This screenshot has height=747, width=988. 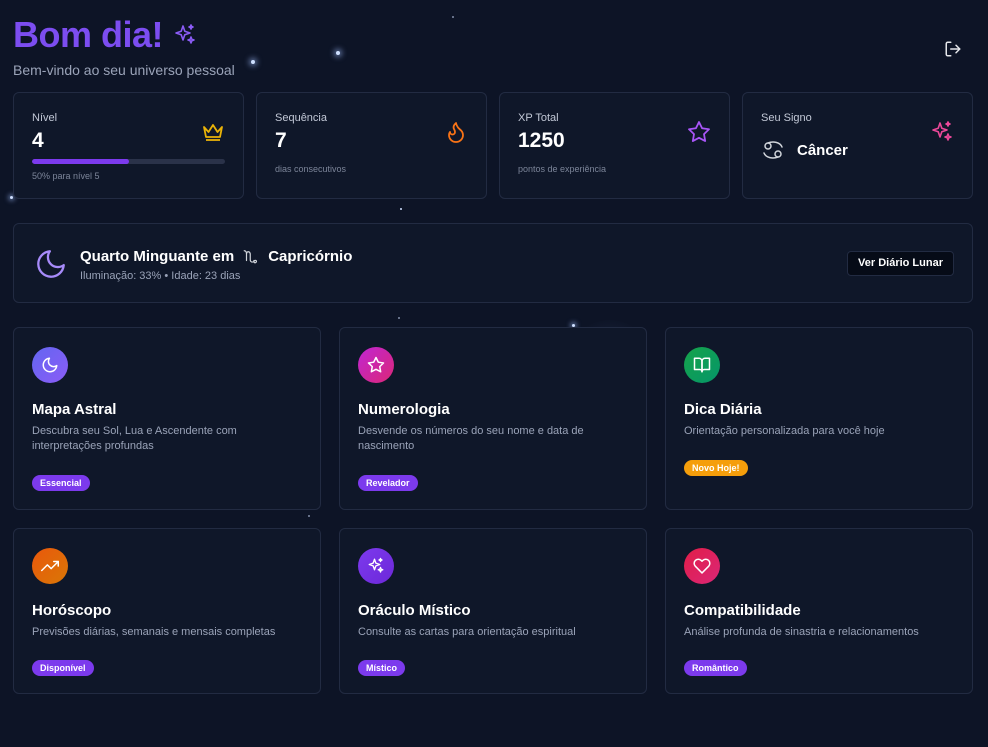 What do you see at coordinates (541, 140) in the screenshot?
I see `stat-value: 1250` at bounding box center [541, 140].